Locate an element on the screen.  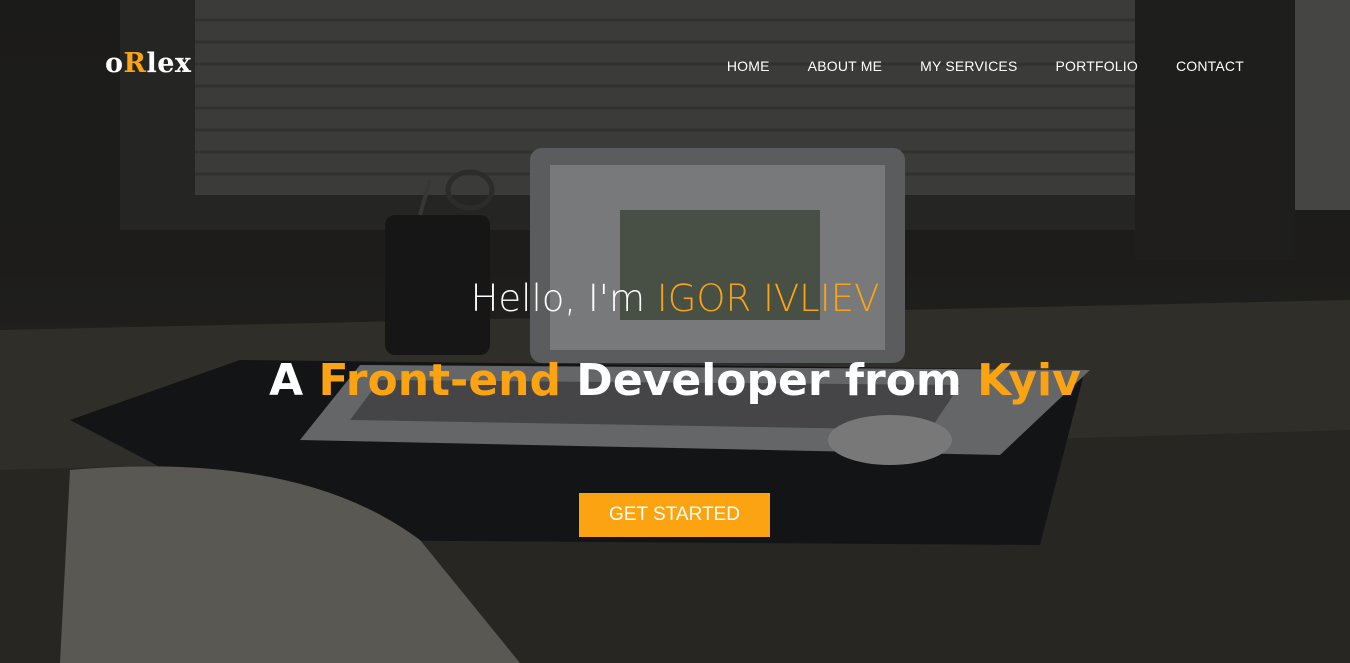
tagline-part-a: A is located at coordinates (294, 380).